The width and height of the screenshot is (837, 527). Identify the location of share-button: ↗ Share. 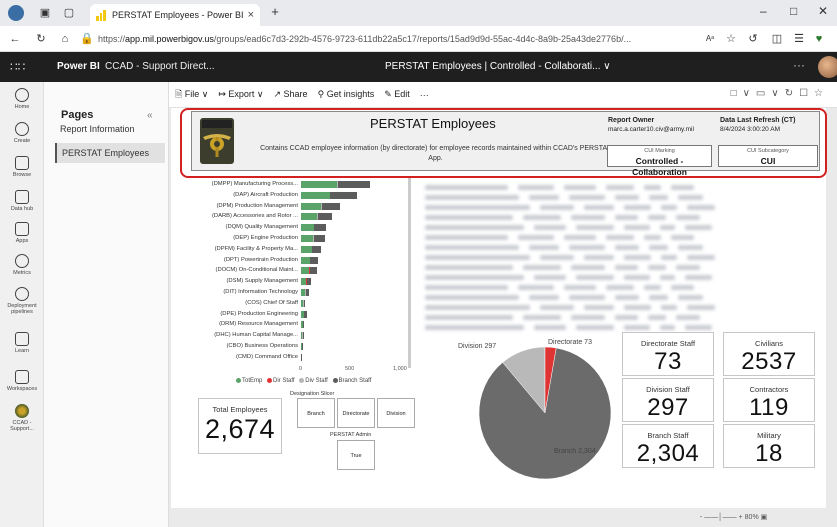
(290, 94).